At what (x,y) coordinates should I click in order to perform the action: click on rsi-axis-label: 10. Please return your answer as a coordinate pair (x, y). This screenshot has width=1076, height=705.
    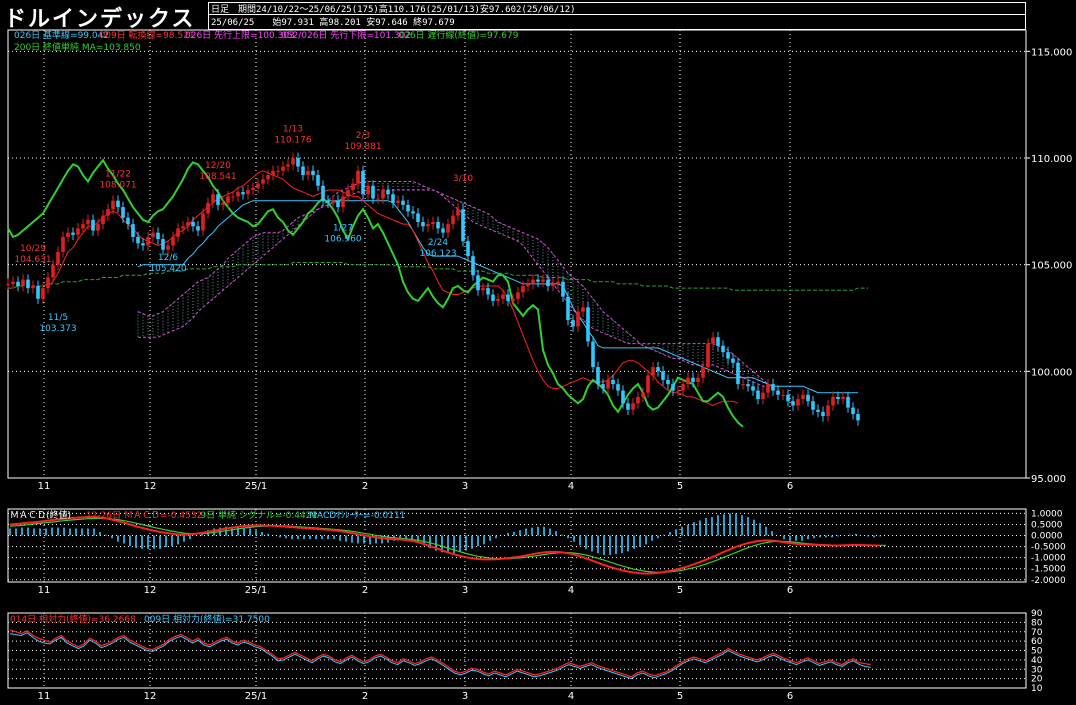
    Looking at the image, I should click on (1037, 689).